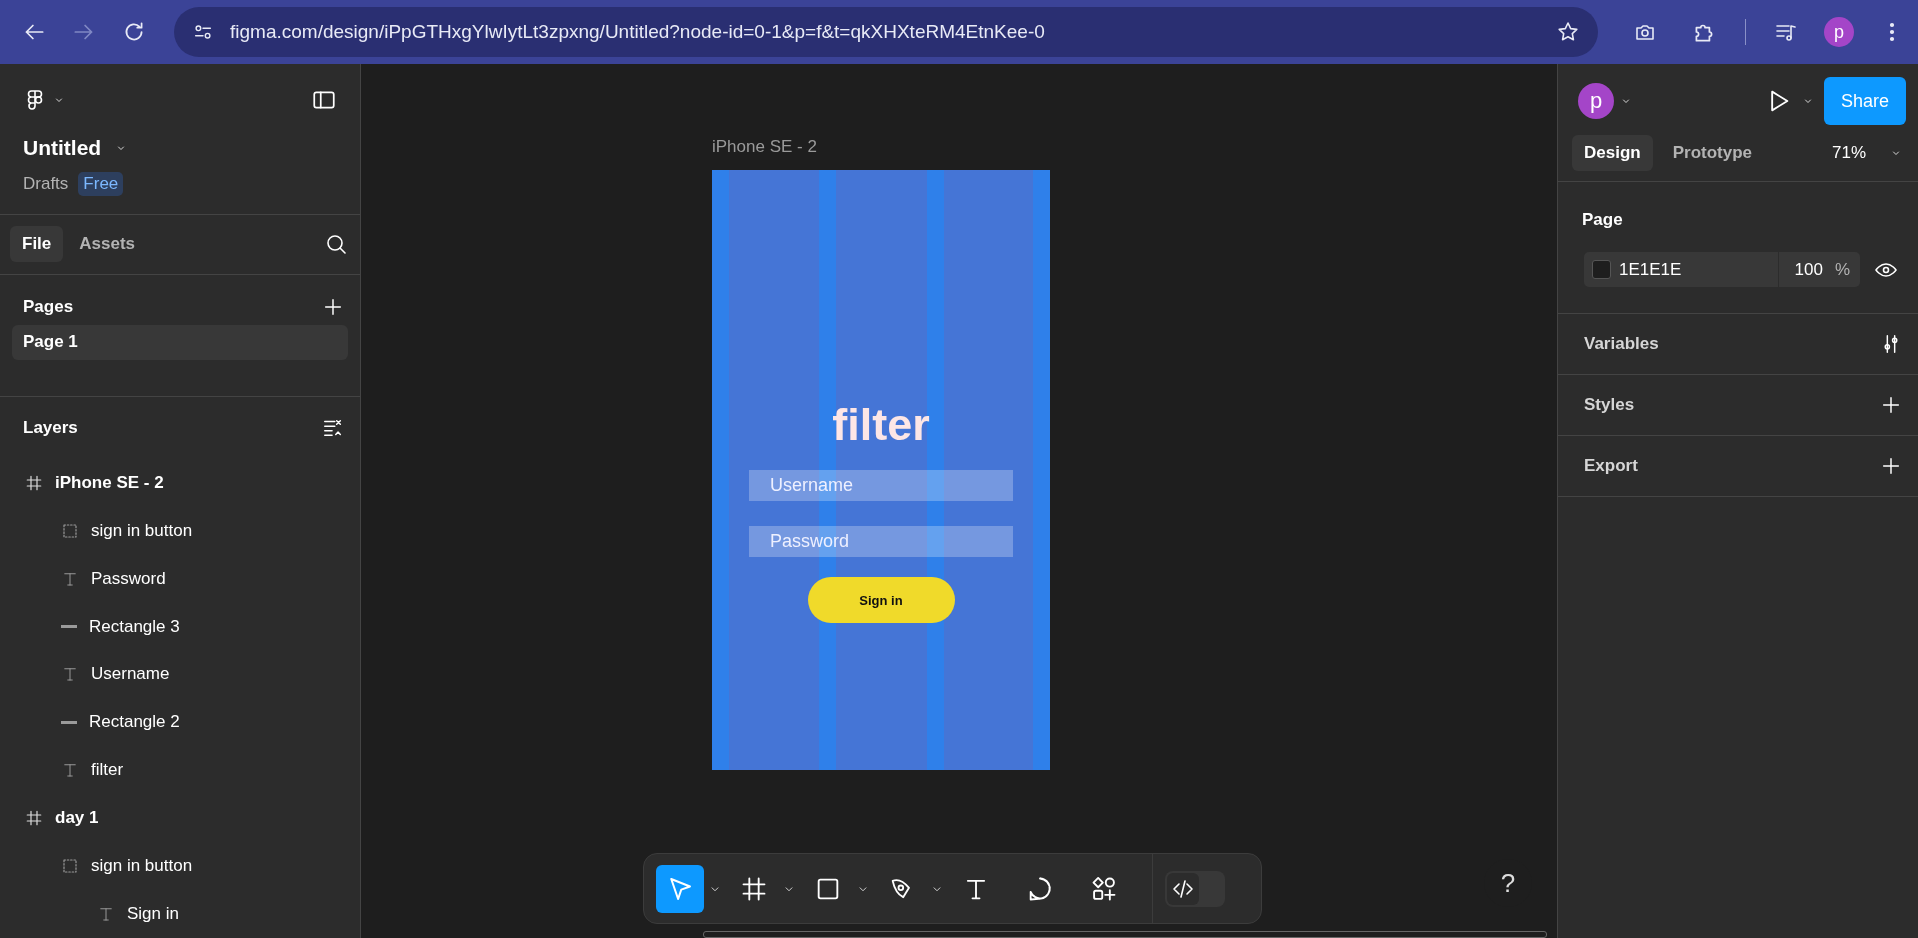 The image size is (1918, 938). What do you see at coordinates (1621, 344) in the screenshot?
I see `section-heading: Variables` at bounding box center [1621, 344].